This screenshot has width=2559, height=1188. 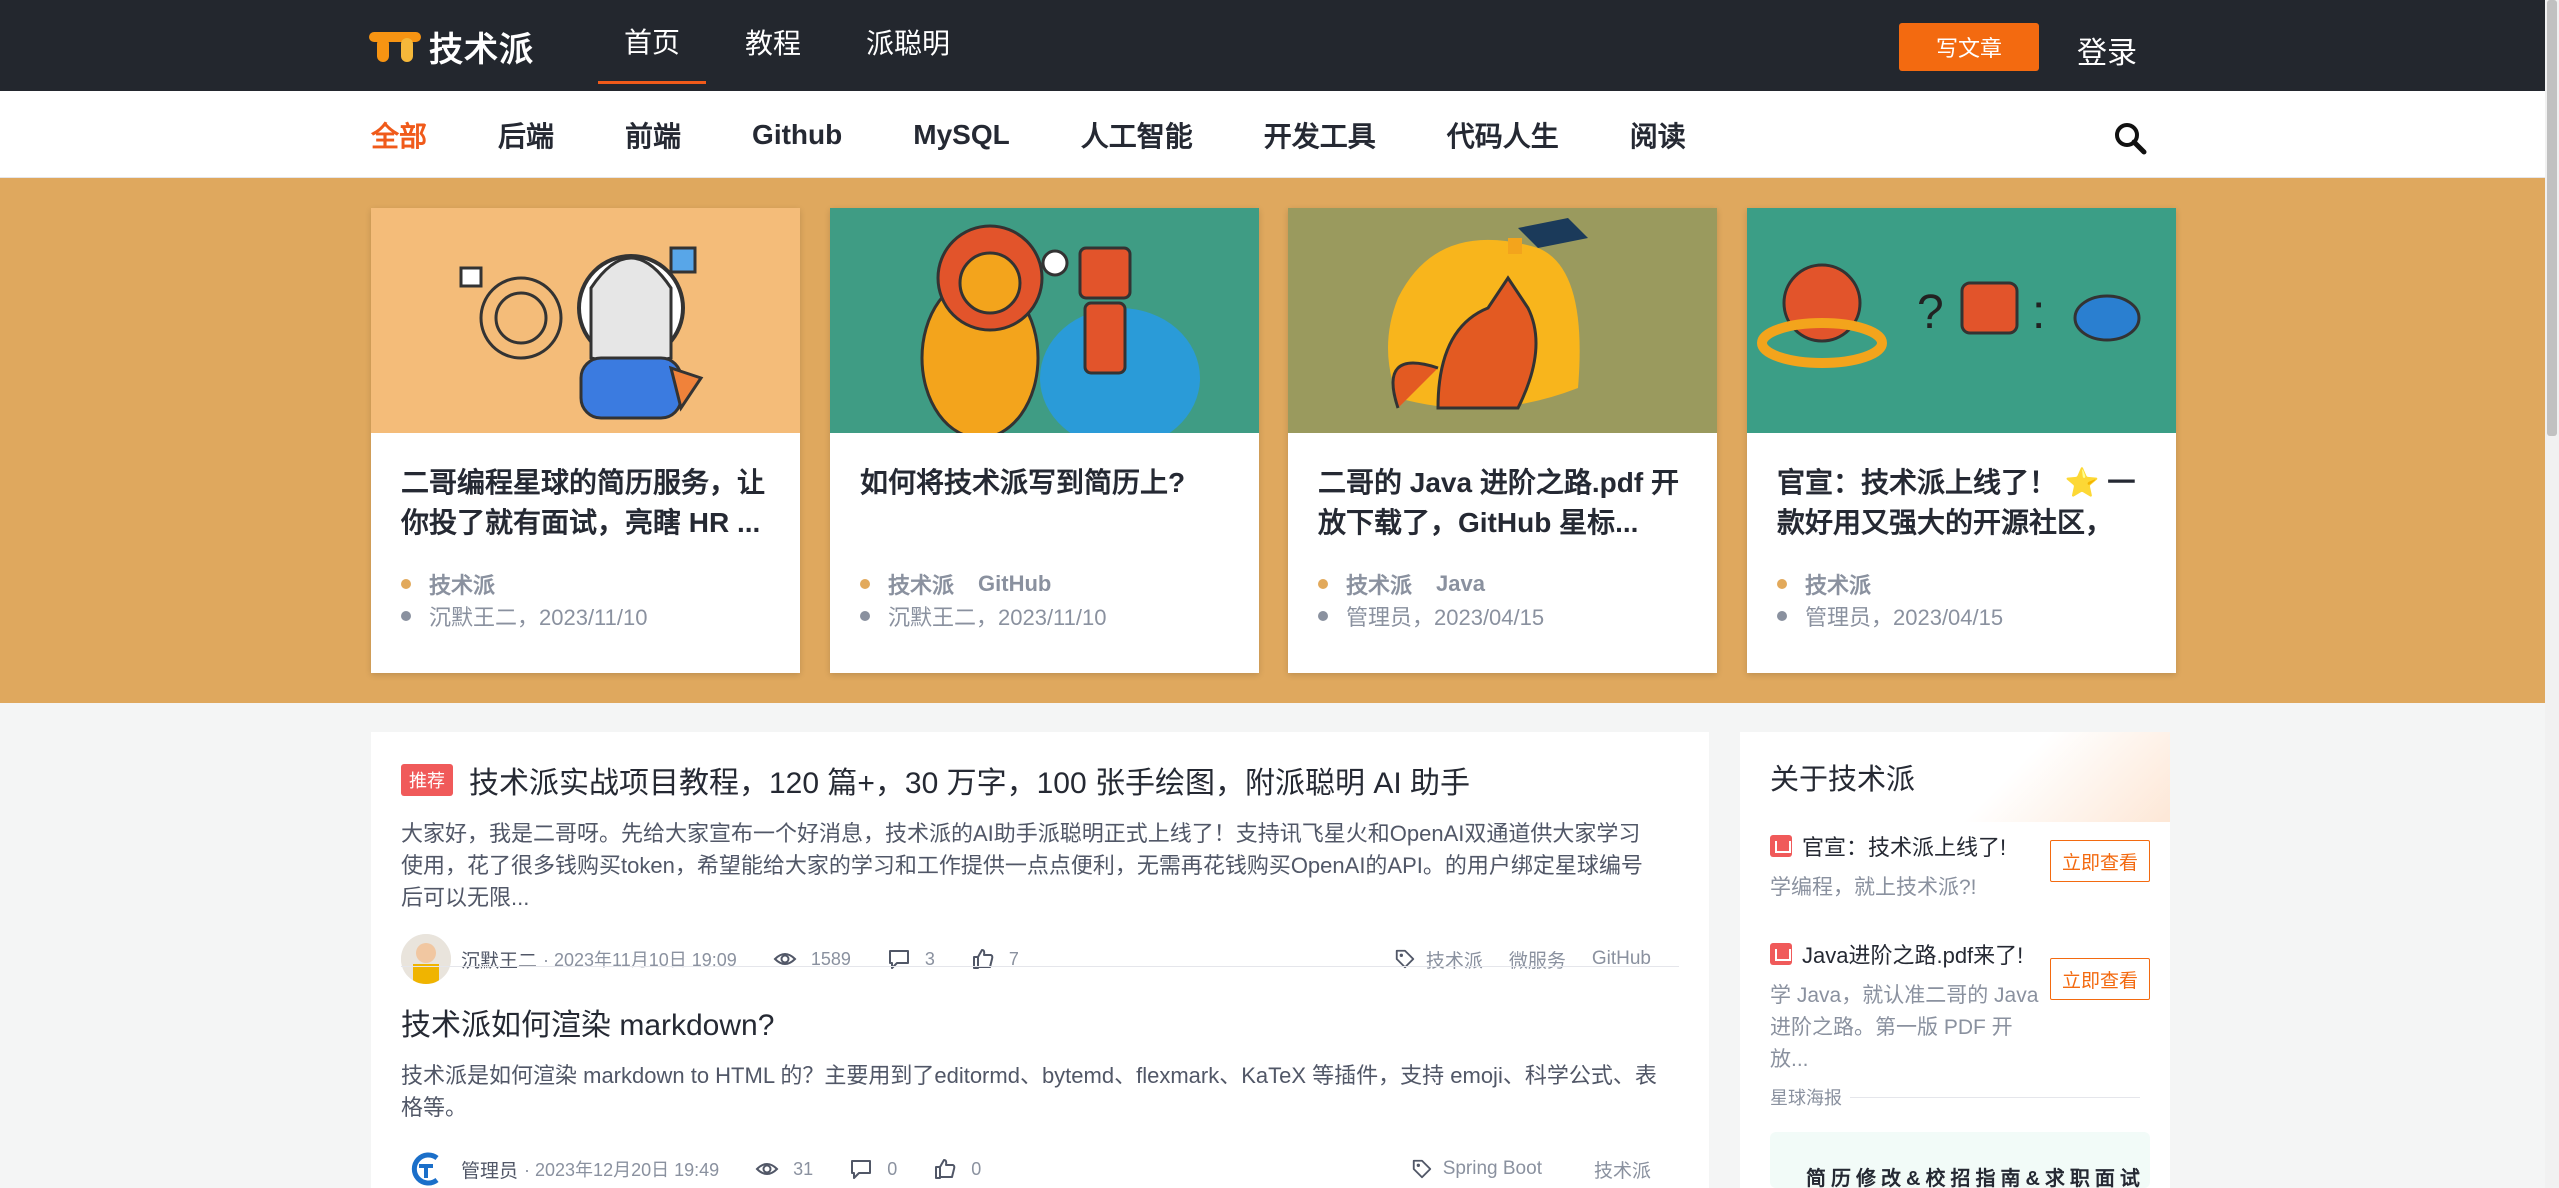 I want to click on category-code-life: 代码人生, so click(x=1503, y=135).